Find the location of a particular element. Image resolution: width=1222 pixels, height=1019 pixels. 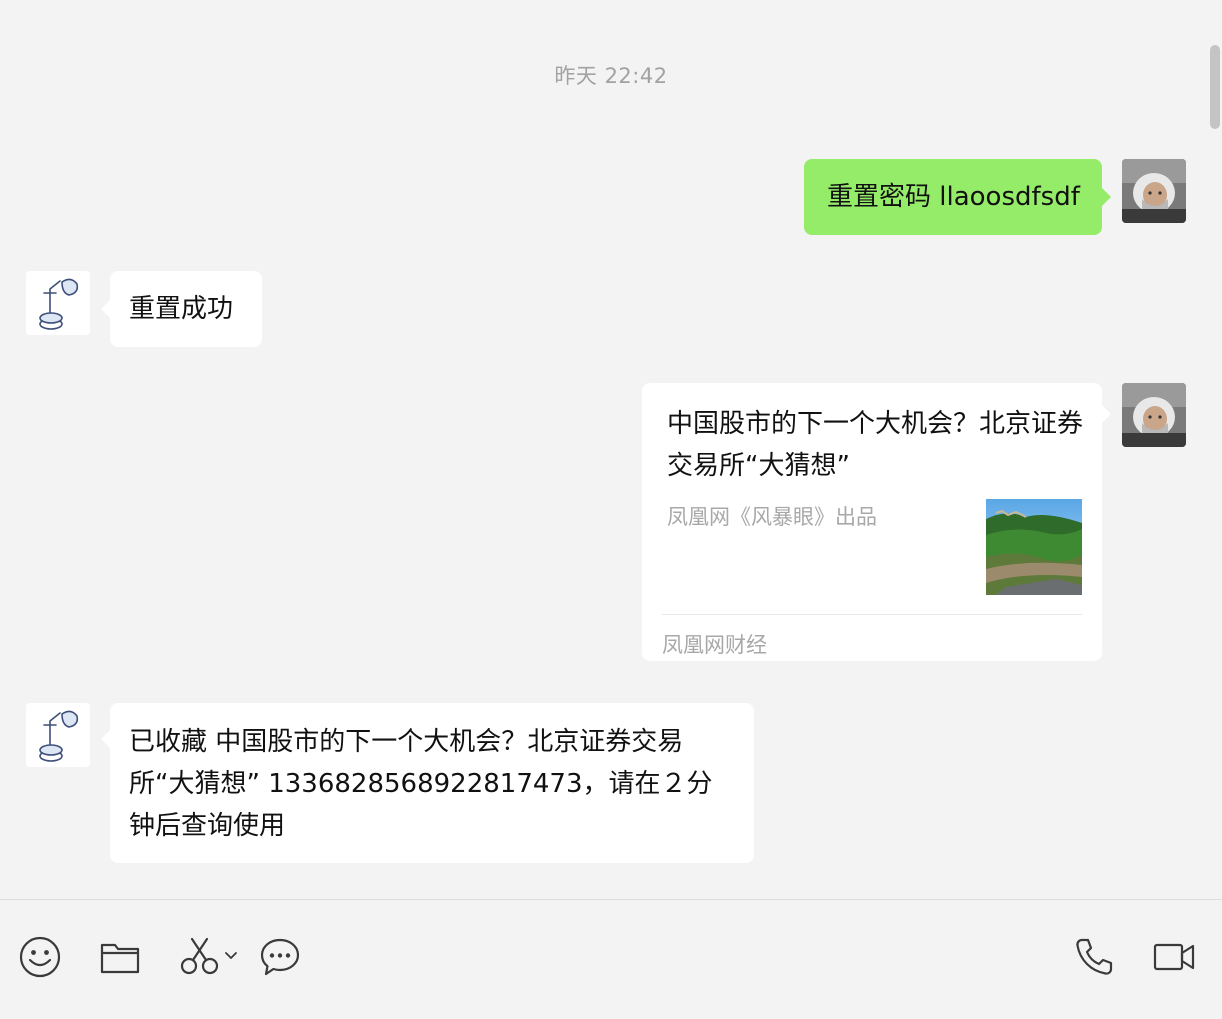

link-card-title: 中国股市的下一个大机会？北京证券交易所“大猜想” is located at coordinates (875, 445).